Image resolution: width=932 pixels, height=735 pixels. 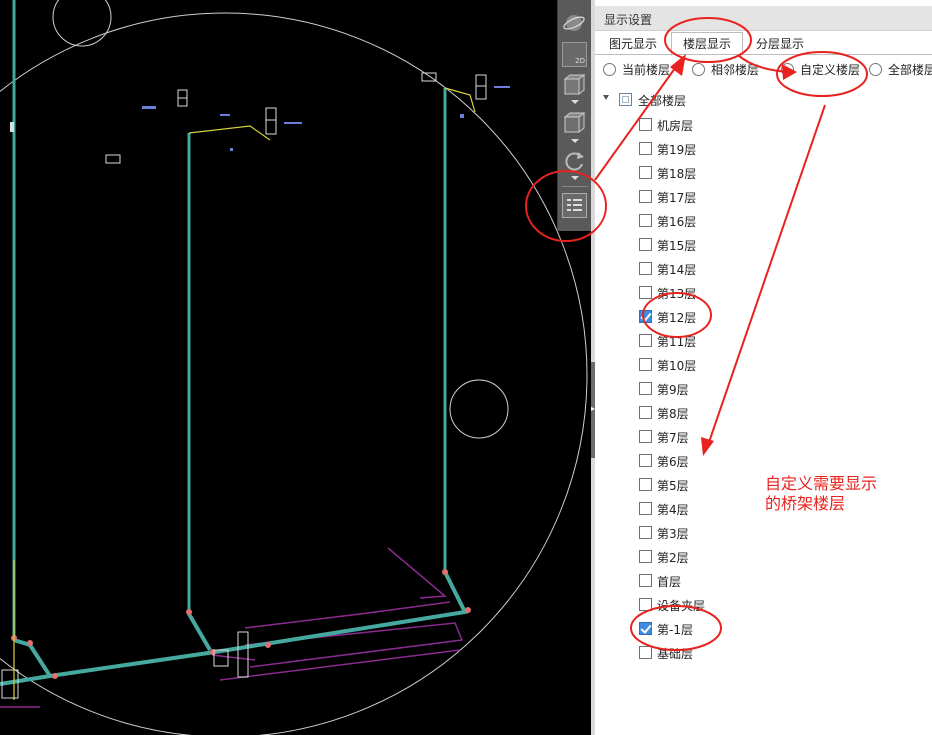 I want to click on view-box-icon, so click(x=574, y=122).